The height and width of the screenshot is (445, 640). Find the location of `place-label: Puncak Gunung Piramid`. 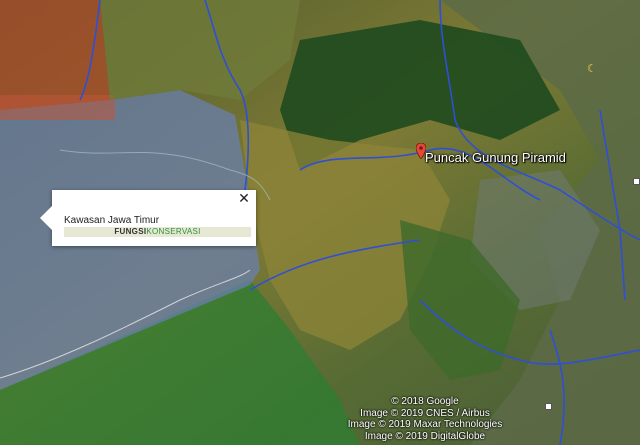

place-label: Puncak Gunung Piramid is located at coordinates (495, 157).